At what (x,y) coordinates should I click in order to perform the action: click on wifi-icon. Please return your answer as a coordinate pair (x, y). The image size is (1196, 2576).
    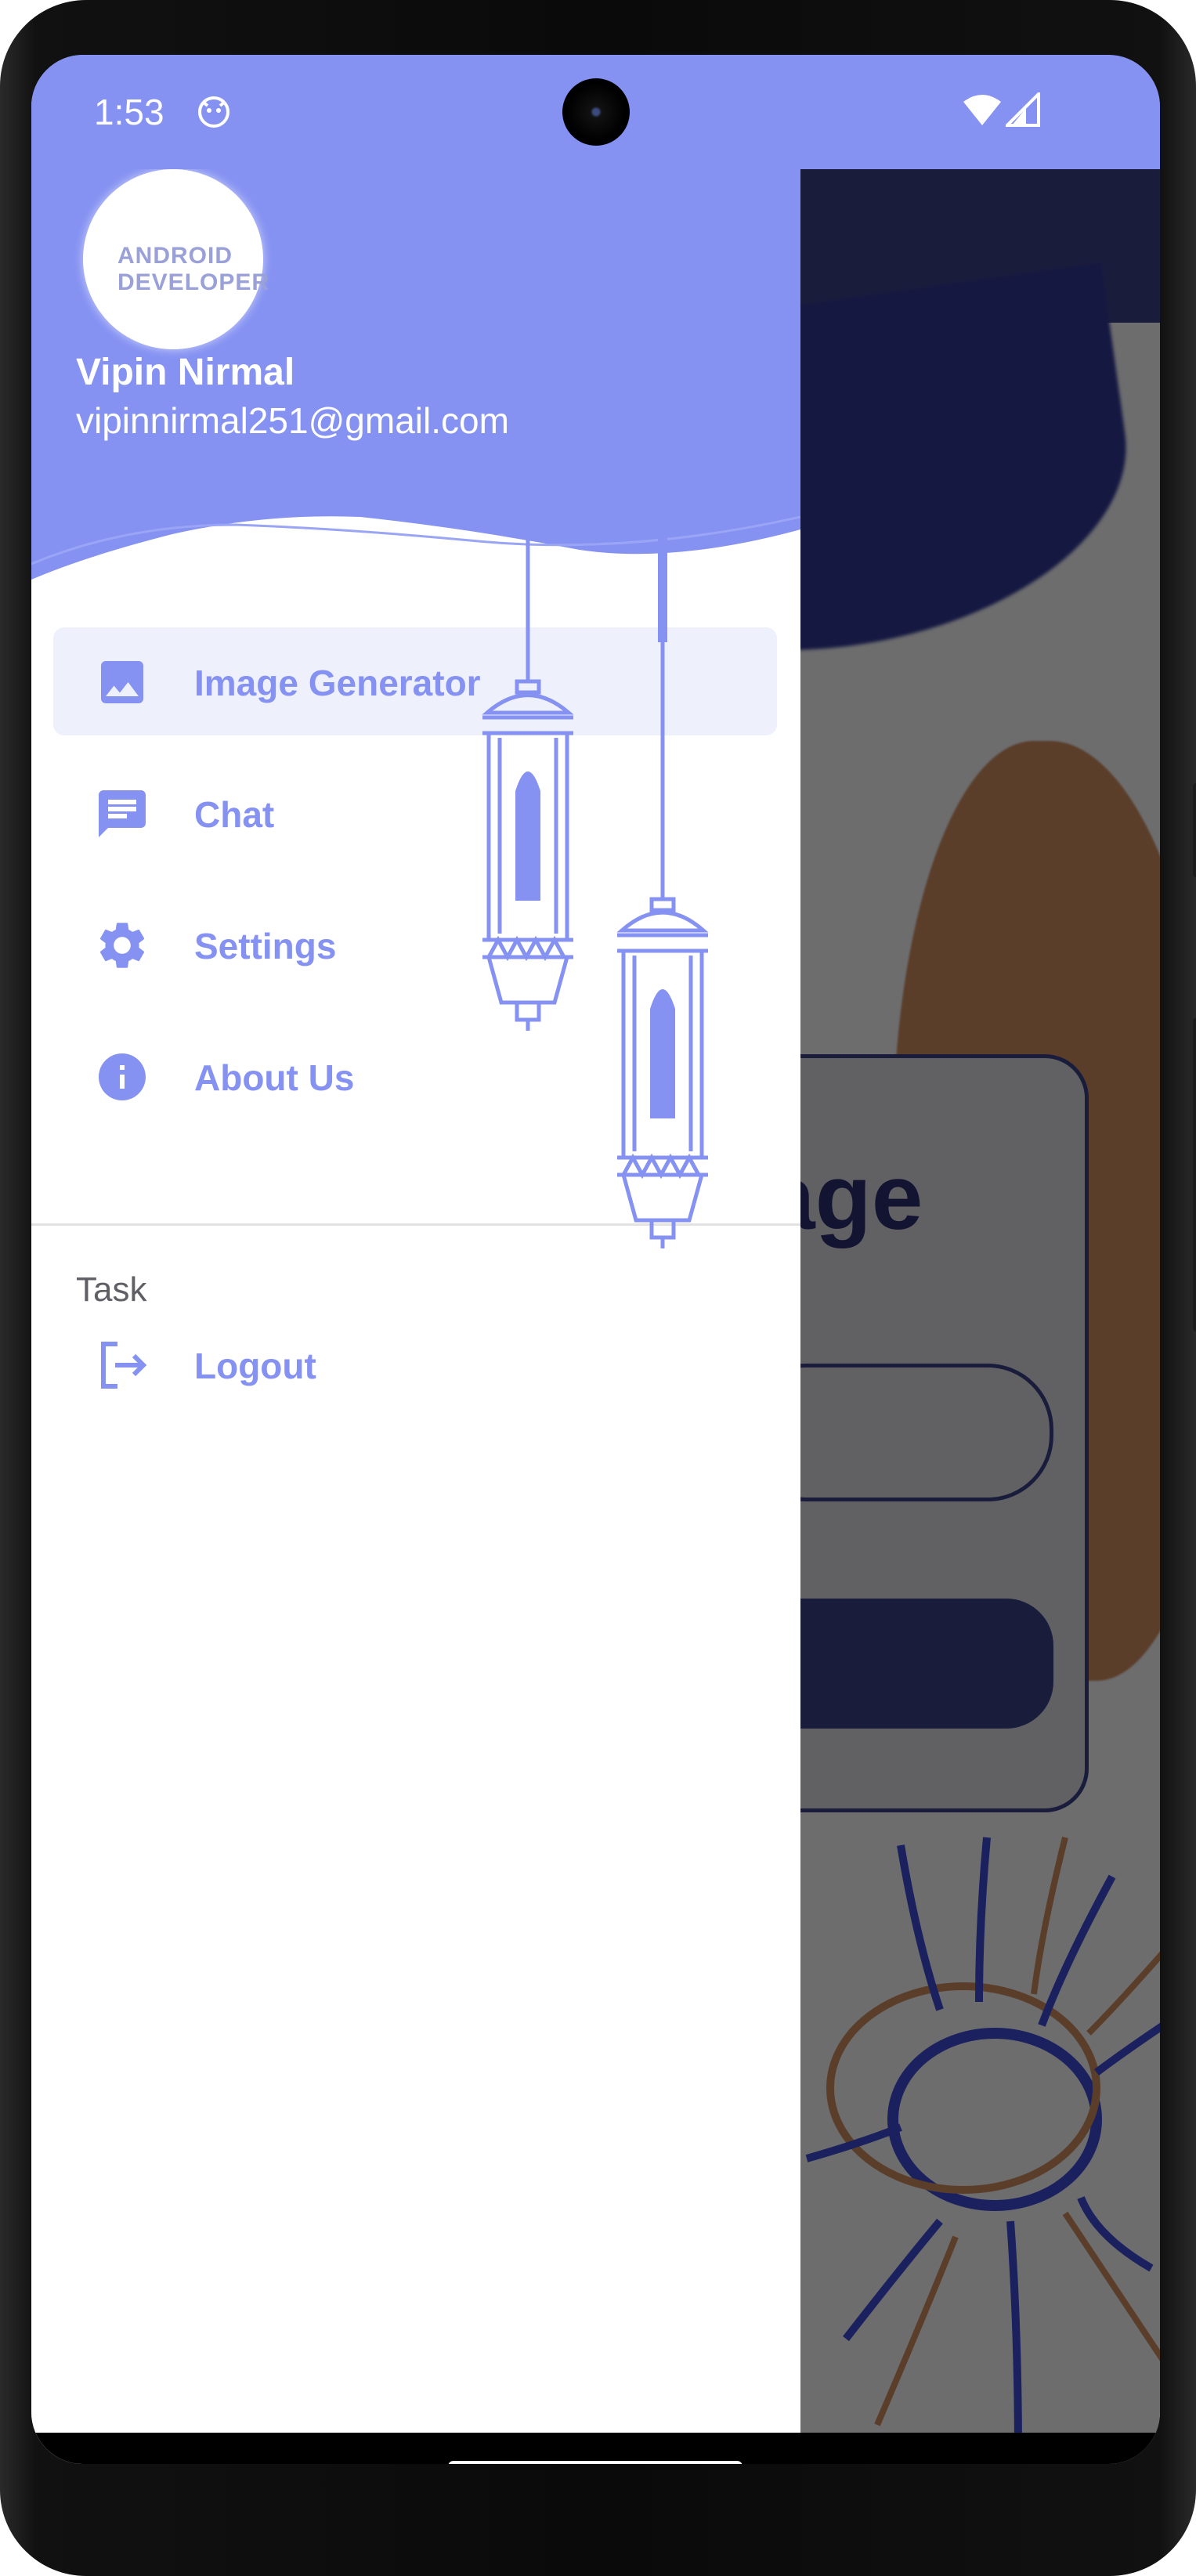
    Looking at the image, I should click on (982, 110).